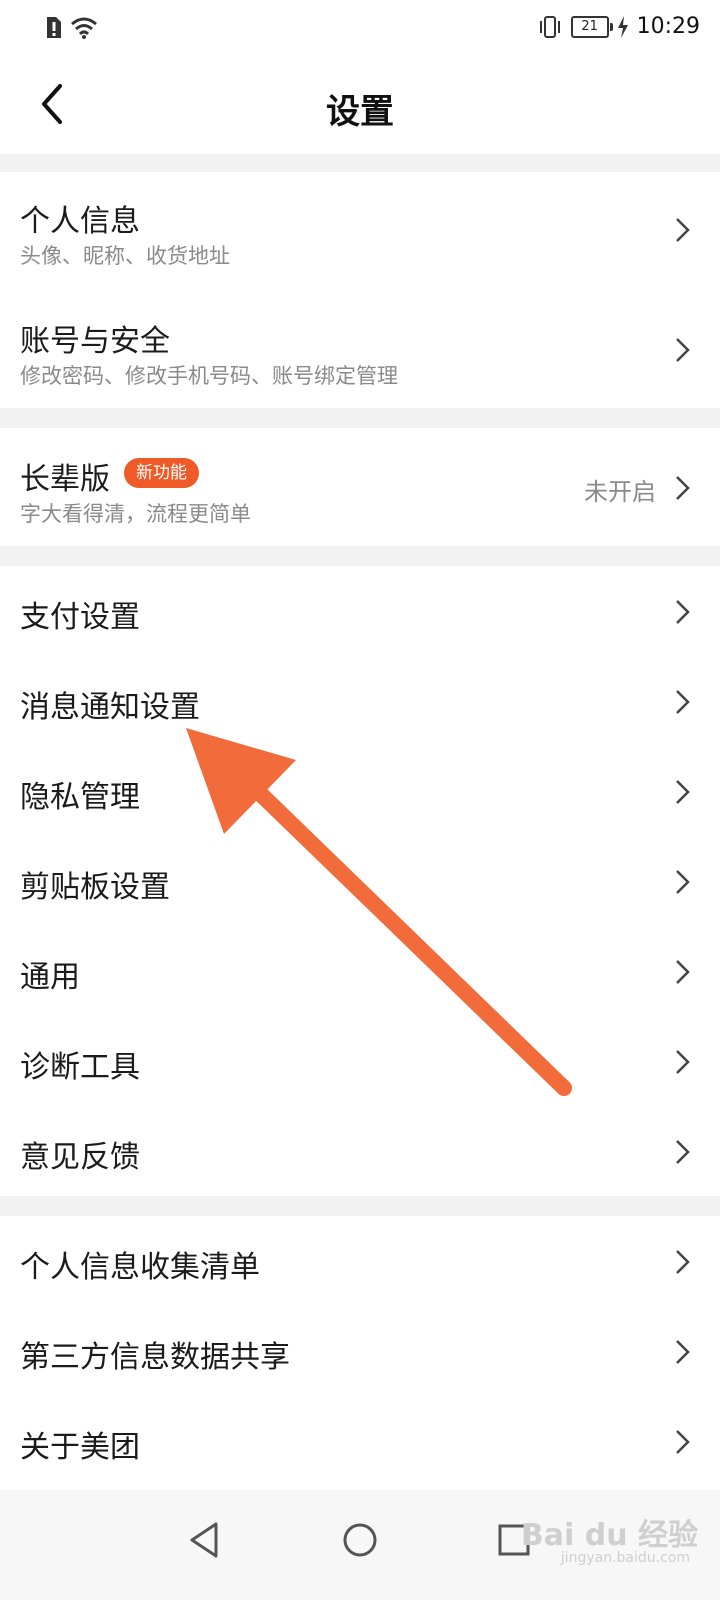 This screenshot has width=720, height=1600. I want to click on item-title: 长辈版, so click(65, 479).